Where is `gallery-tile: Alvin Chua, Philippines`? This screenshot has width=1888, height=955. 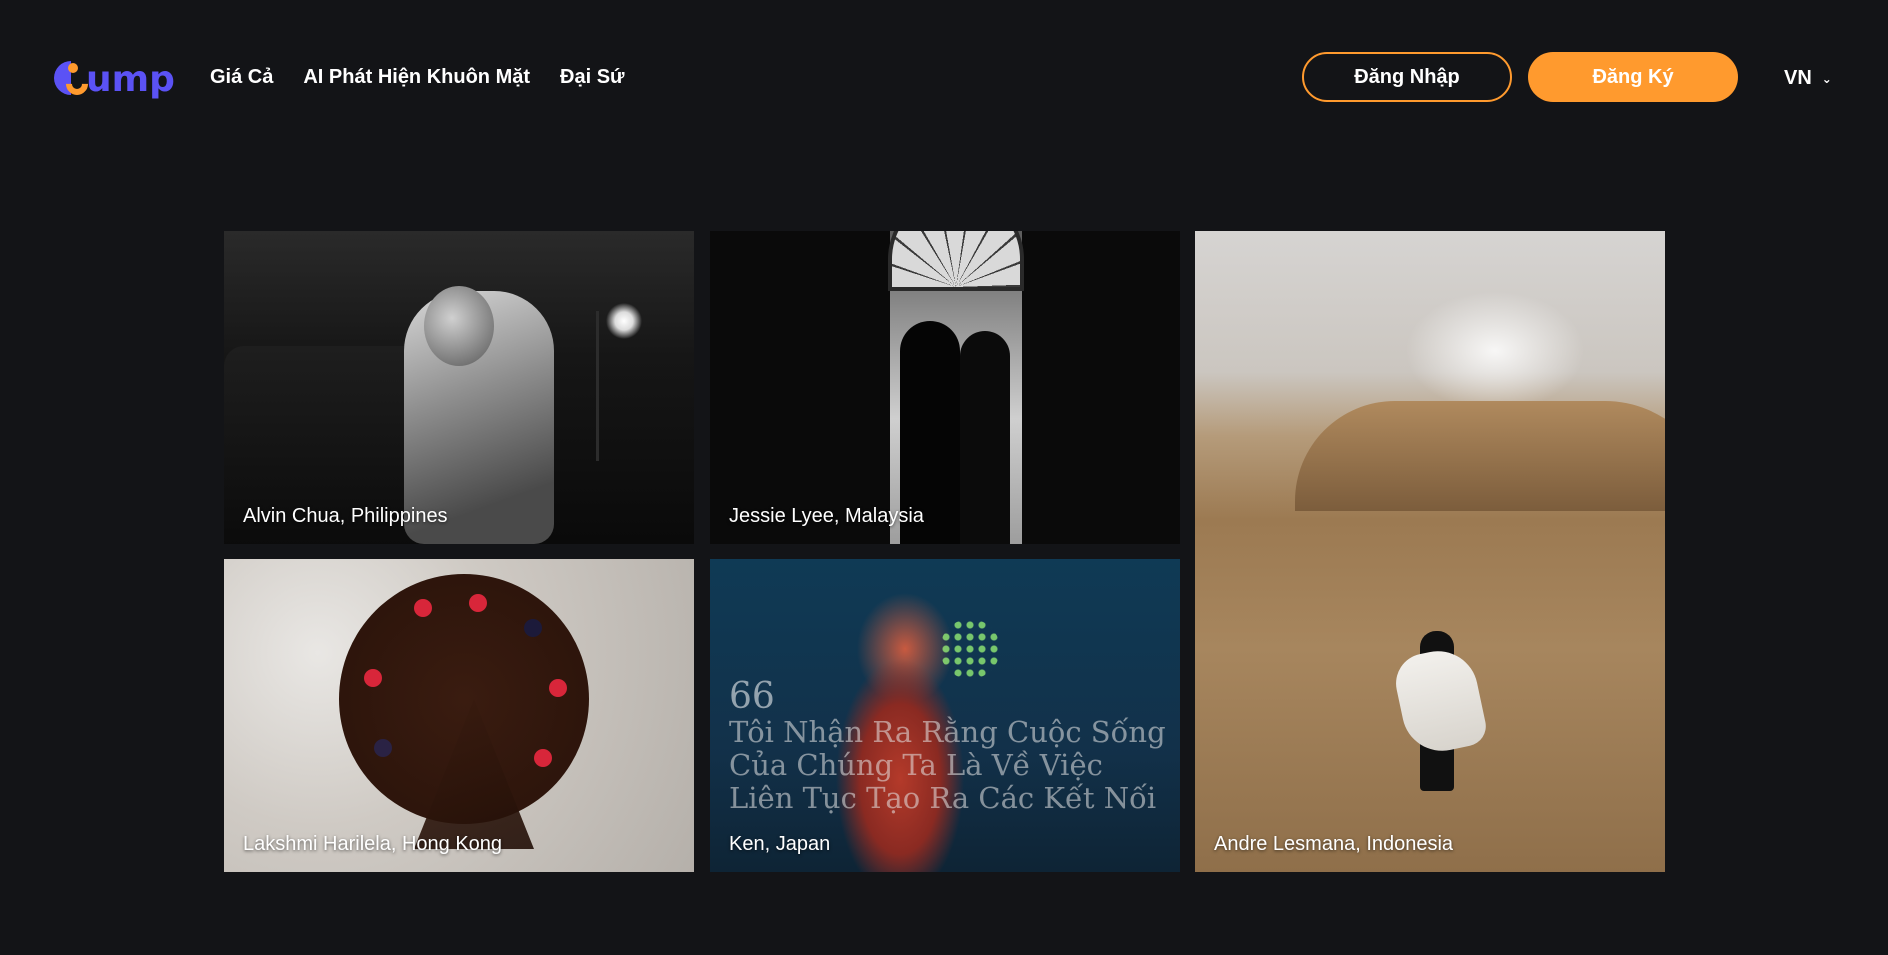 gallery-tile: Alvin Chua, Philippines is located at coordinates (459, 387).